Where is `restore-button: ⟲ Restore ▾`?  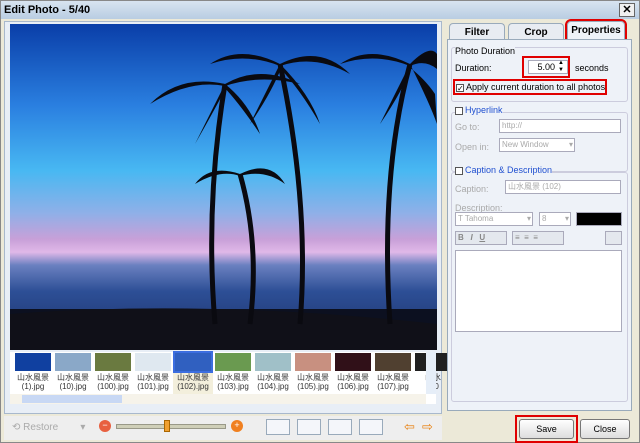 restore-button: ⟲ Restore ▾ is located at coordinates (48, 427).